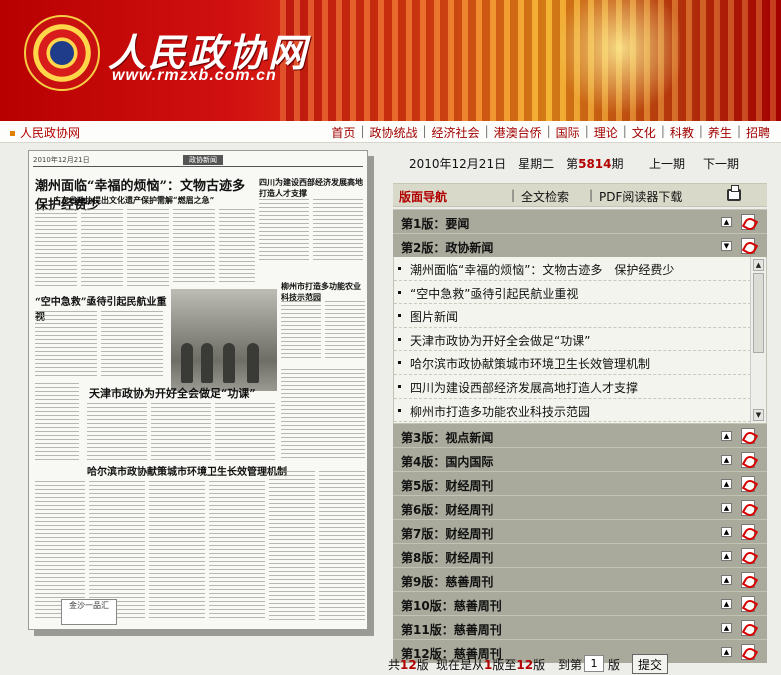 This screenshot has width=781, height=675. What do you see at coordinates (184, 393) in the screenshot?
I see `paper-headline-tianjin: 天津市政协为开好全会做足“功课”` at bounding box center [184, 393].